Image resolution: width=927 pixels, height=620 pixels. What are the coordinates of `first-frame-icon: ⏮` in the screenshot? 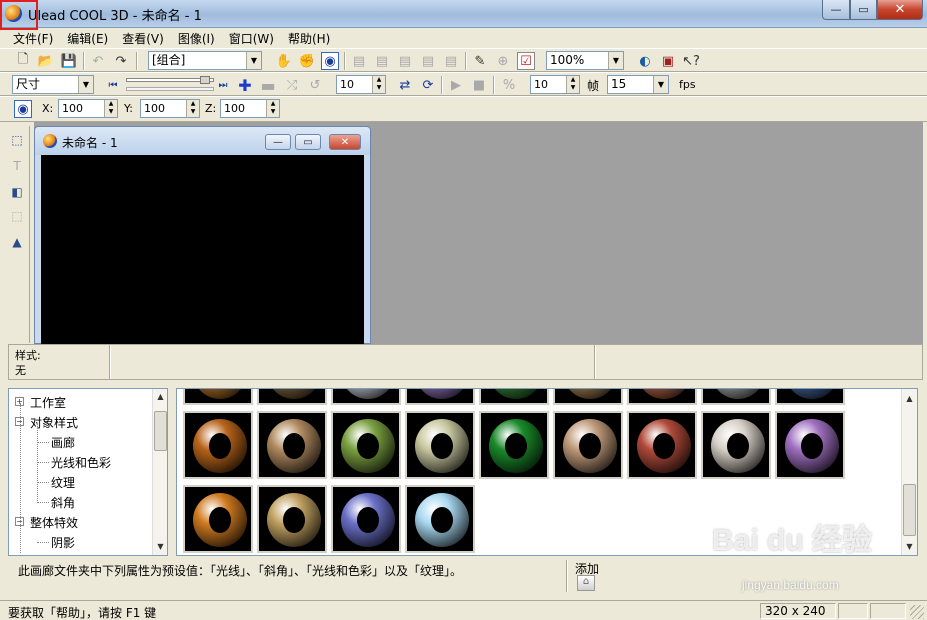 It's located at (113, 85).